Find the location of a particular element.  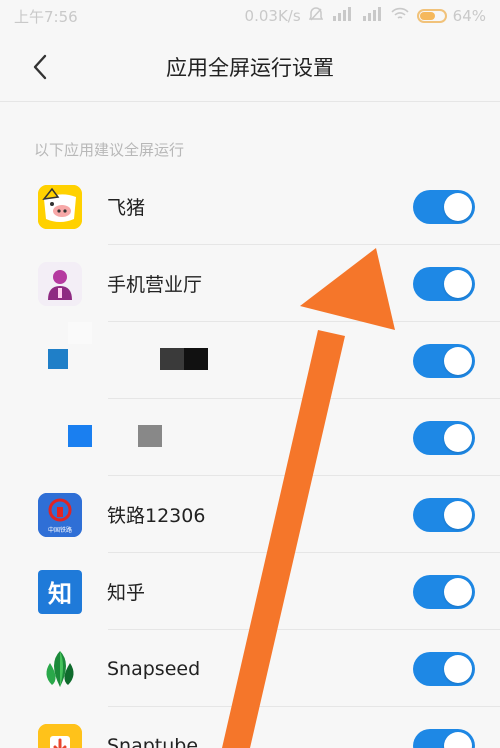

railway-12306-app-icon: 中国铁路 is located at coordinates (60, 514).